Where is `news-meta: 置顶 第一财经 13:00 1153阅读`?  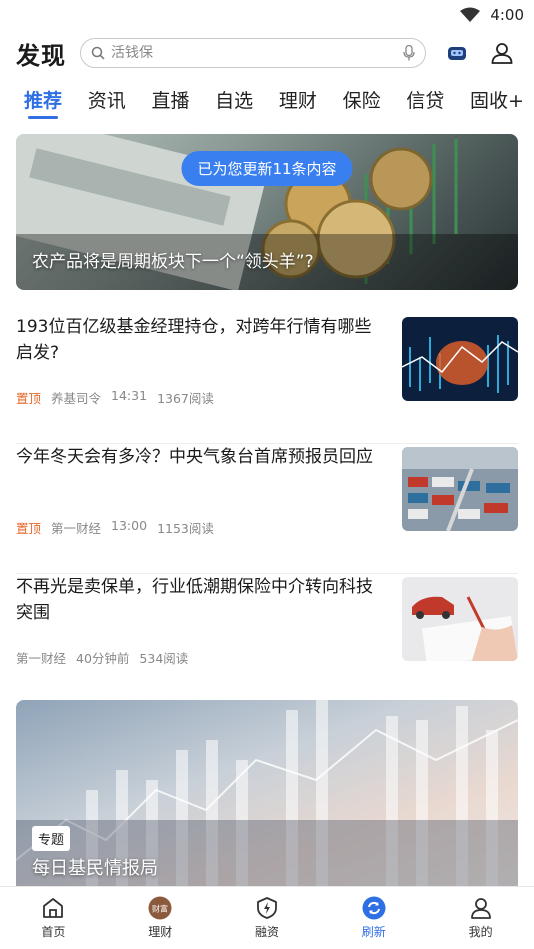 news-meta: 置顶 第一财经 13:00 1153阅读 is located at coordinates (115, 527).